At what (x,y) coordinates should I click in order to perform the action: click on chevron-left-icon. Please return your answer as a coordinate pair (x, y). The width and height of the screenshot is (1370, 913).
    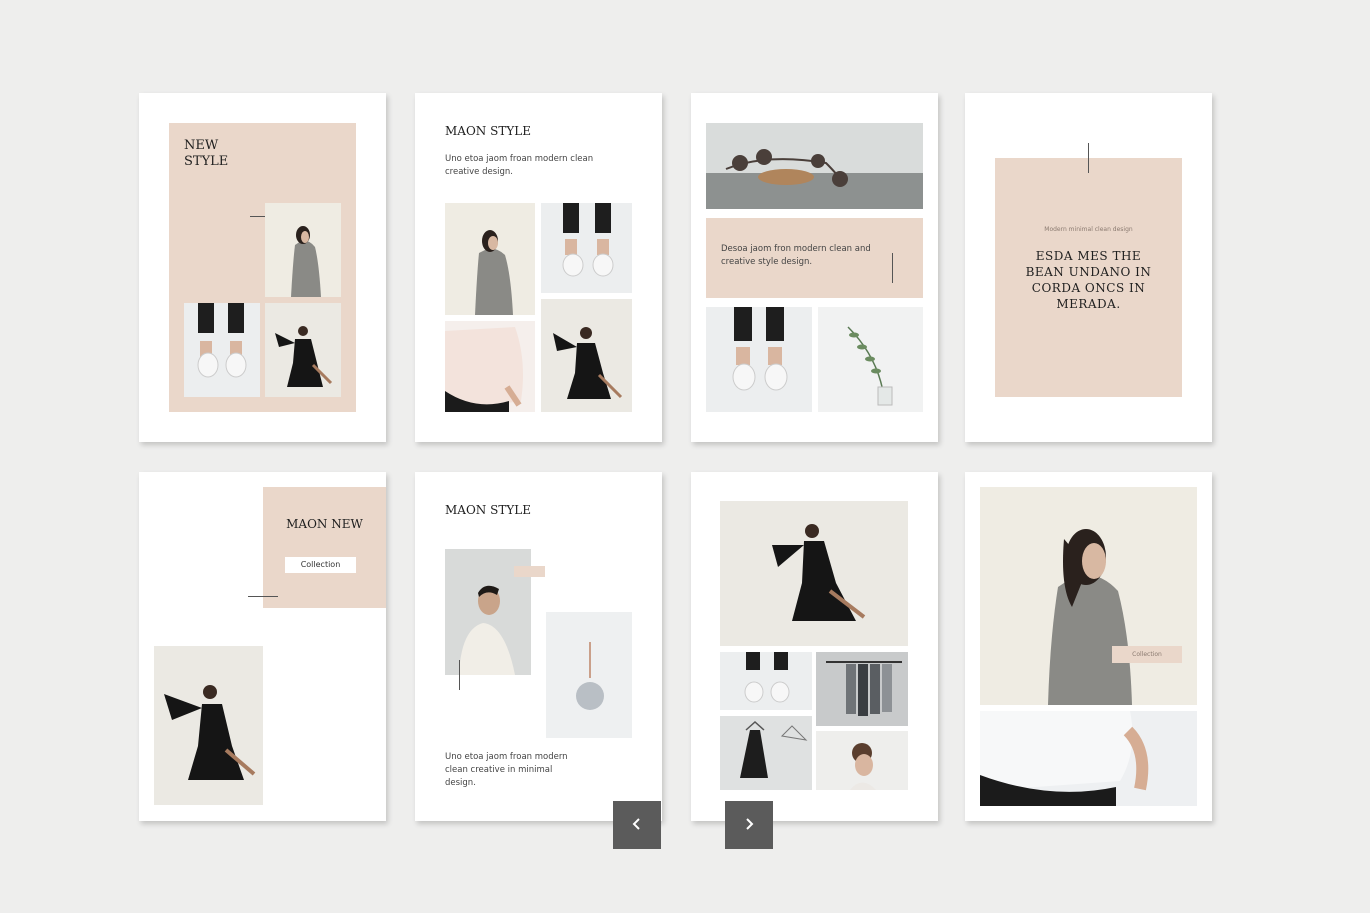
    Looking at the image, I should click on (637, 825).